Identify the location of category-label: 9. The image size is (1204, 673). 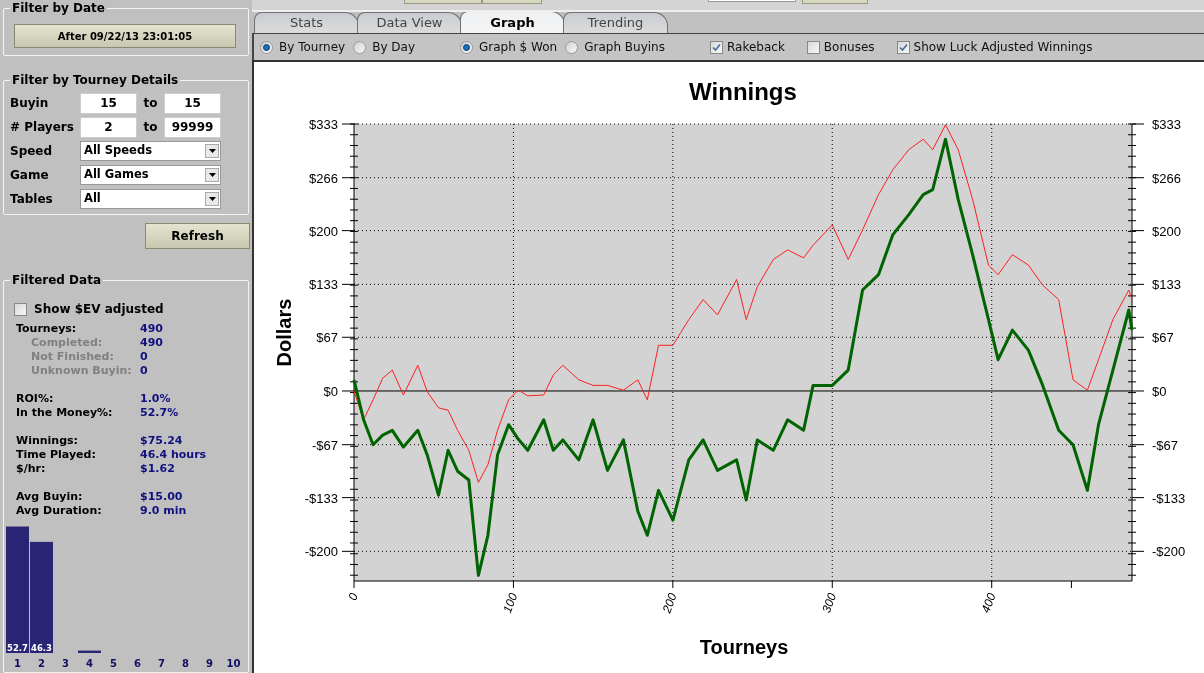
(209, 663).